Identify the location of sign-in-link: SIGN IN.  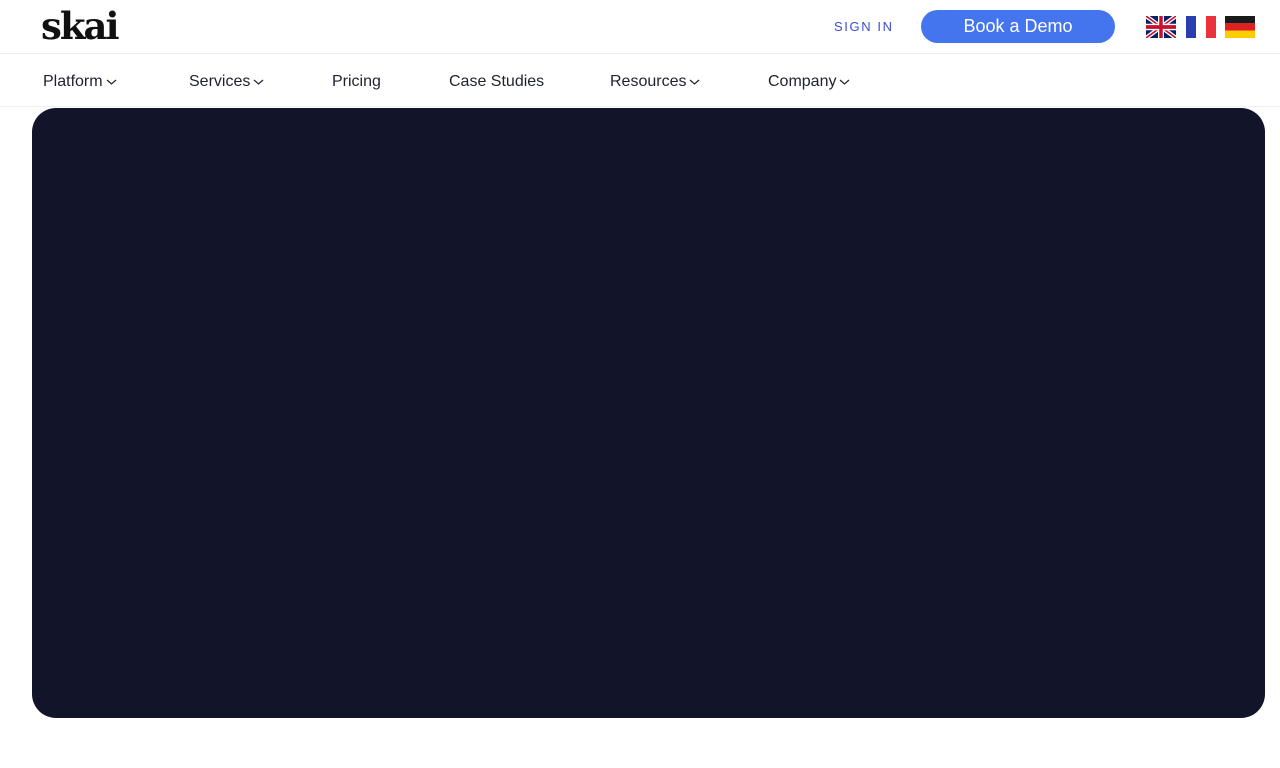
(864, 27).